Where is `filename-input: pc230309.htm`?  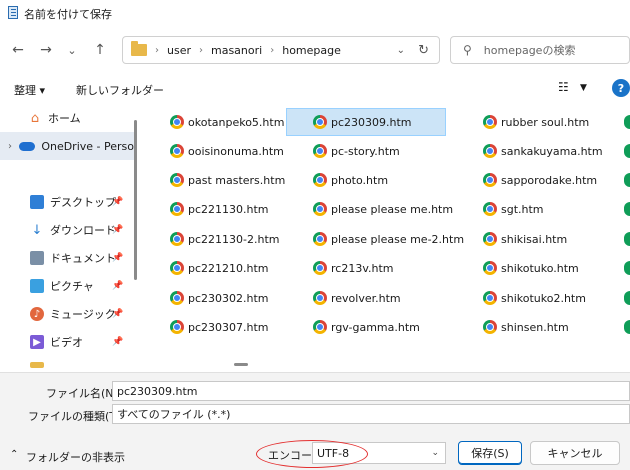
filename-input: pc230309.htm is located at coordinates (371, 391).